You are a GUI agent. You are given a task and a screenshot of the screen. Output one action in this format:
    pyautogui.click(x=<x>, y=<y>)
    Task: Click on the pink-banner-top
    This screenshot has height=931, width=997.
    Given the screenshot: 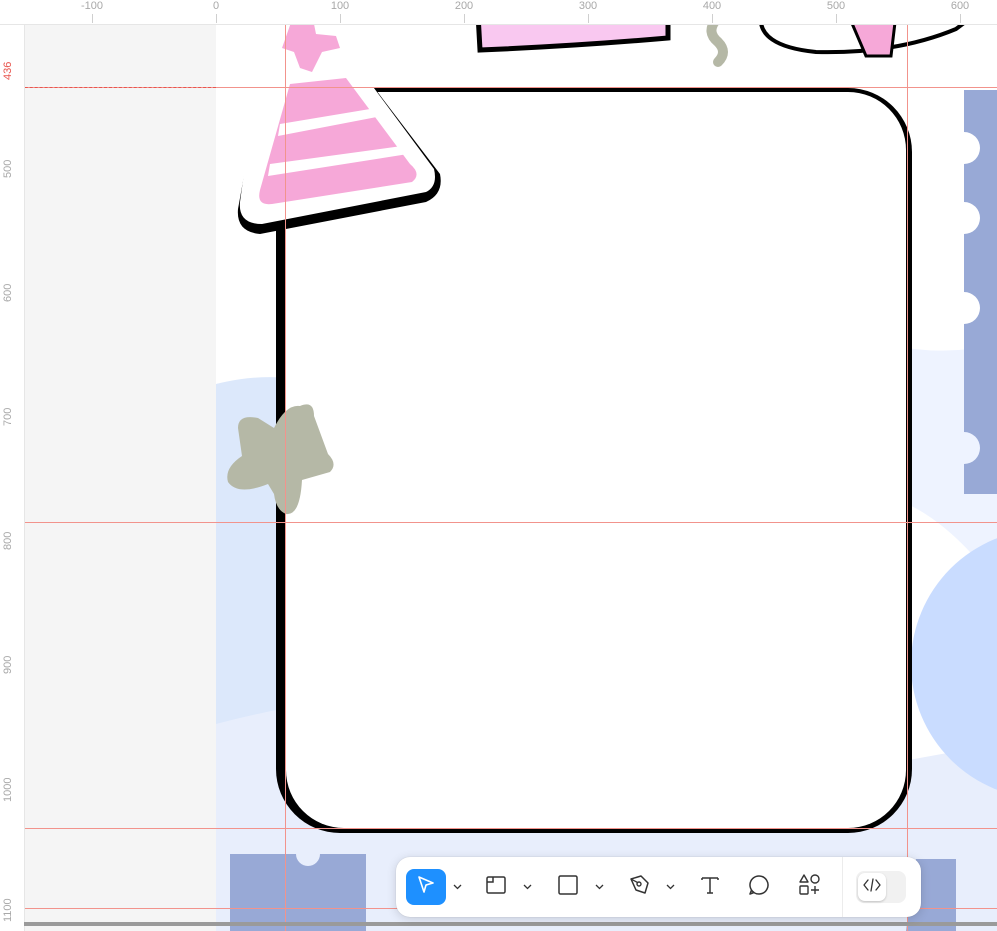 What is the action you would take?
    pyautogui.click(x=573, y=38)
    